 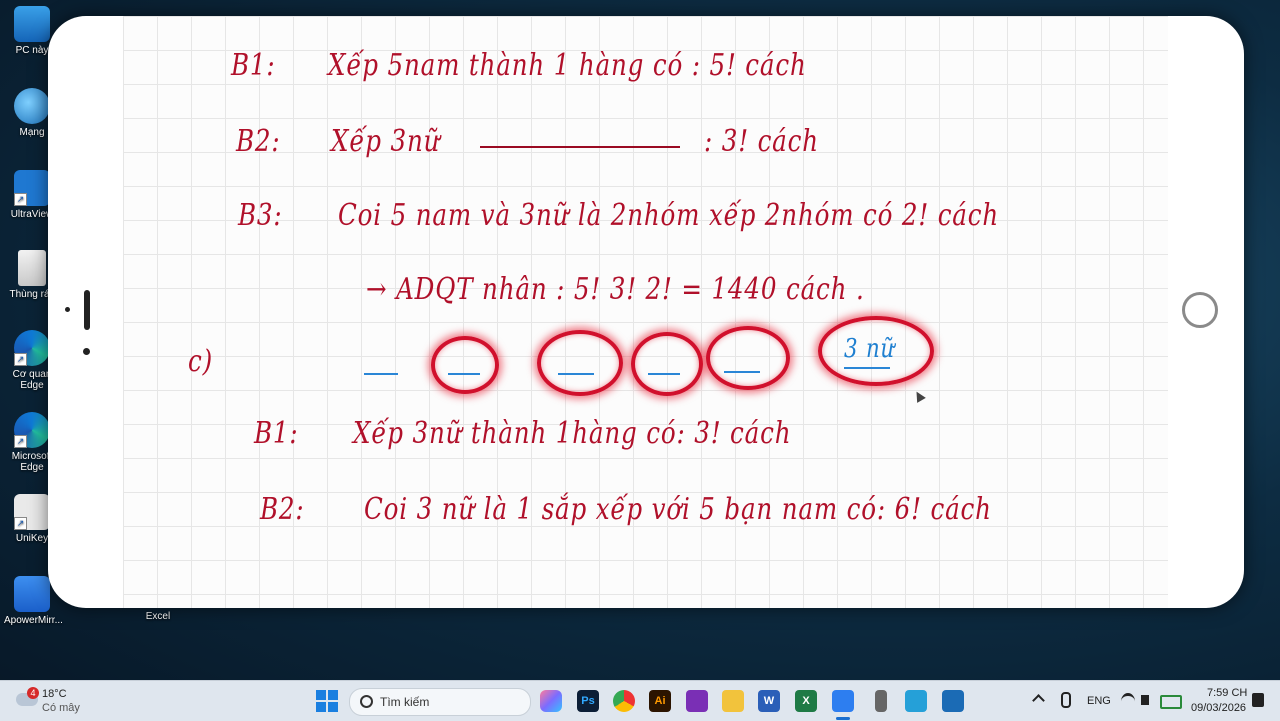 What do you see at coordinates (1099, 701) in the screenshot?
I see `language-indicator: ENG` at bounding box center [1099, 701].